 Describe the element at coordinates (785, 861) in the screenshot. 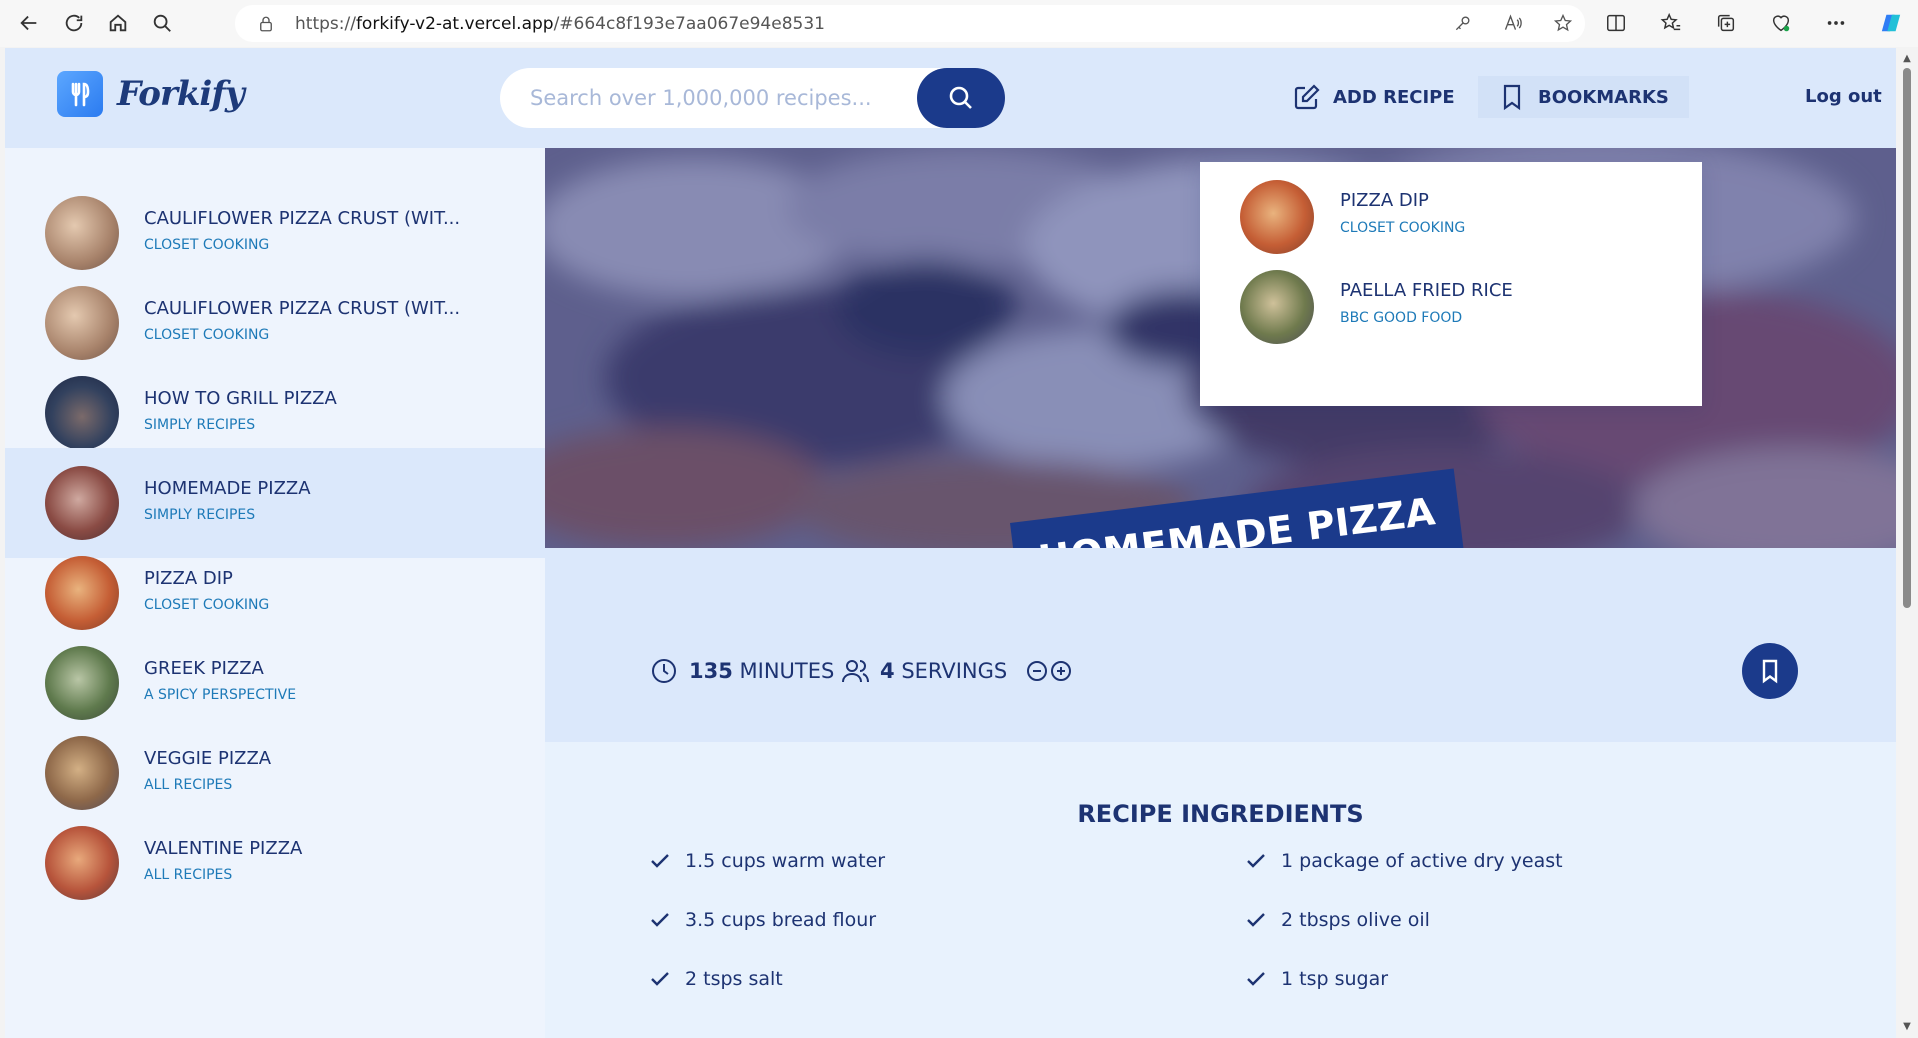

I see `ingredient-text: 1.5 cups warm water` at that location.